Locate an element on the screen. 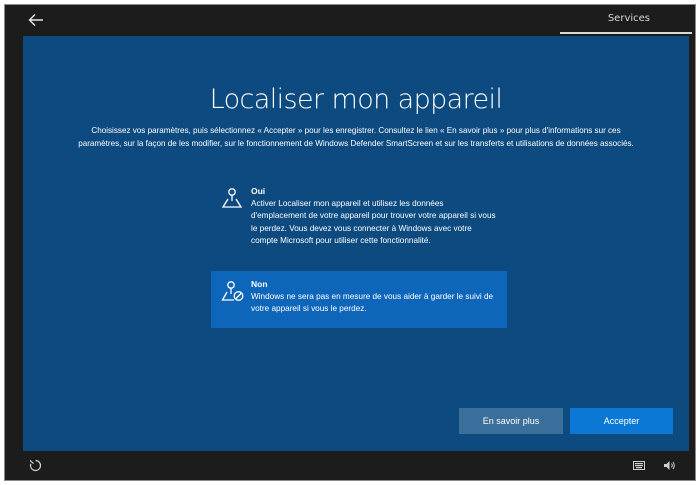 This screenshot has width=700, height=485. back-button is located at coordinates (36, 20).